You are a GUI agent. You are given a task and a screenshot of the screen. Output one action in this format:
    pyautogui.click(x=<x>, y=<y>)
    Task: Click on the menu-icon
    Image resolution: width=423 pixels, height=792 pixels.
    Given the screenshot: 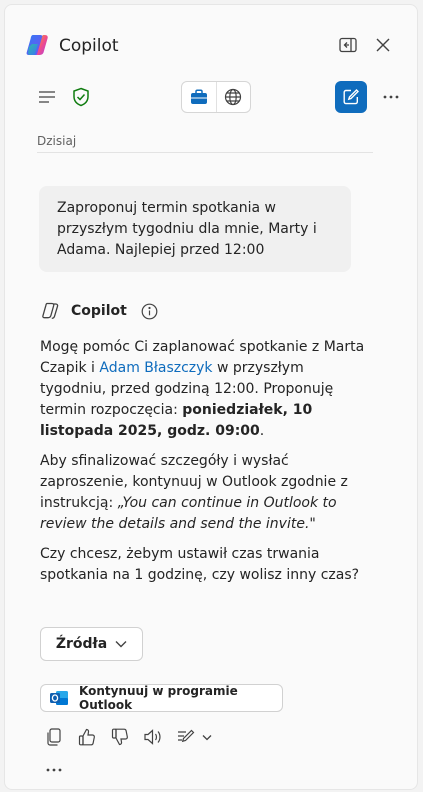 What is the action you would take?
    pyautogui.click(x=47, y=97)
    